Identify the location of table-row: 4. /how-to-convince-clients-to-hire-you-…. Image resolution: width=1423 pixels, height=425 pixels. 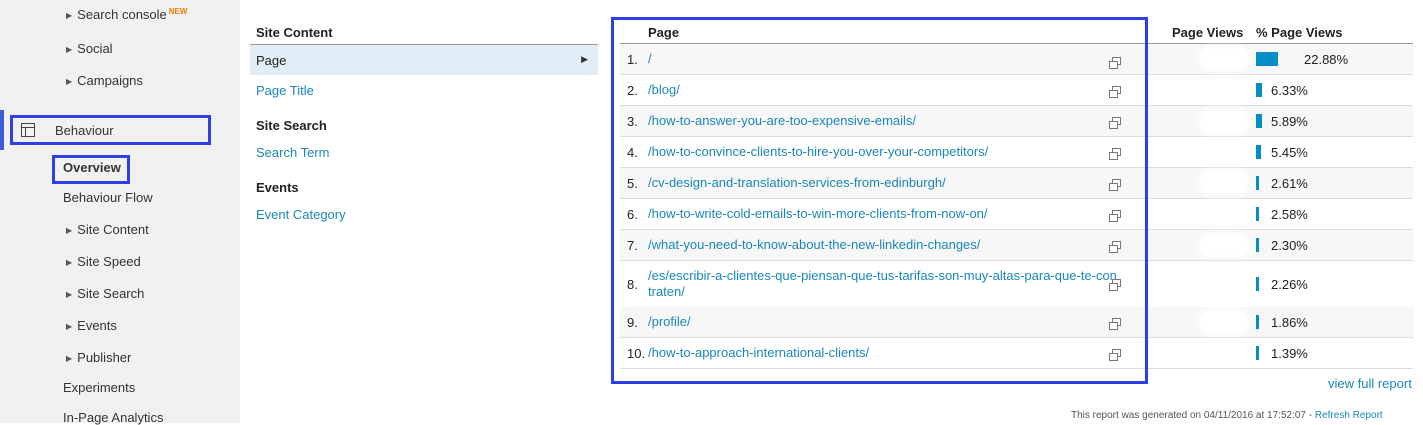
(1016, 152).